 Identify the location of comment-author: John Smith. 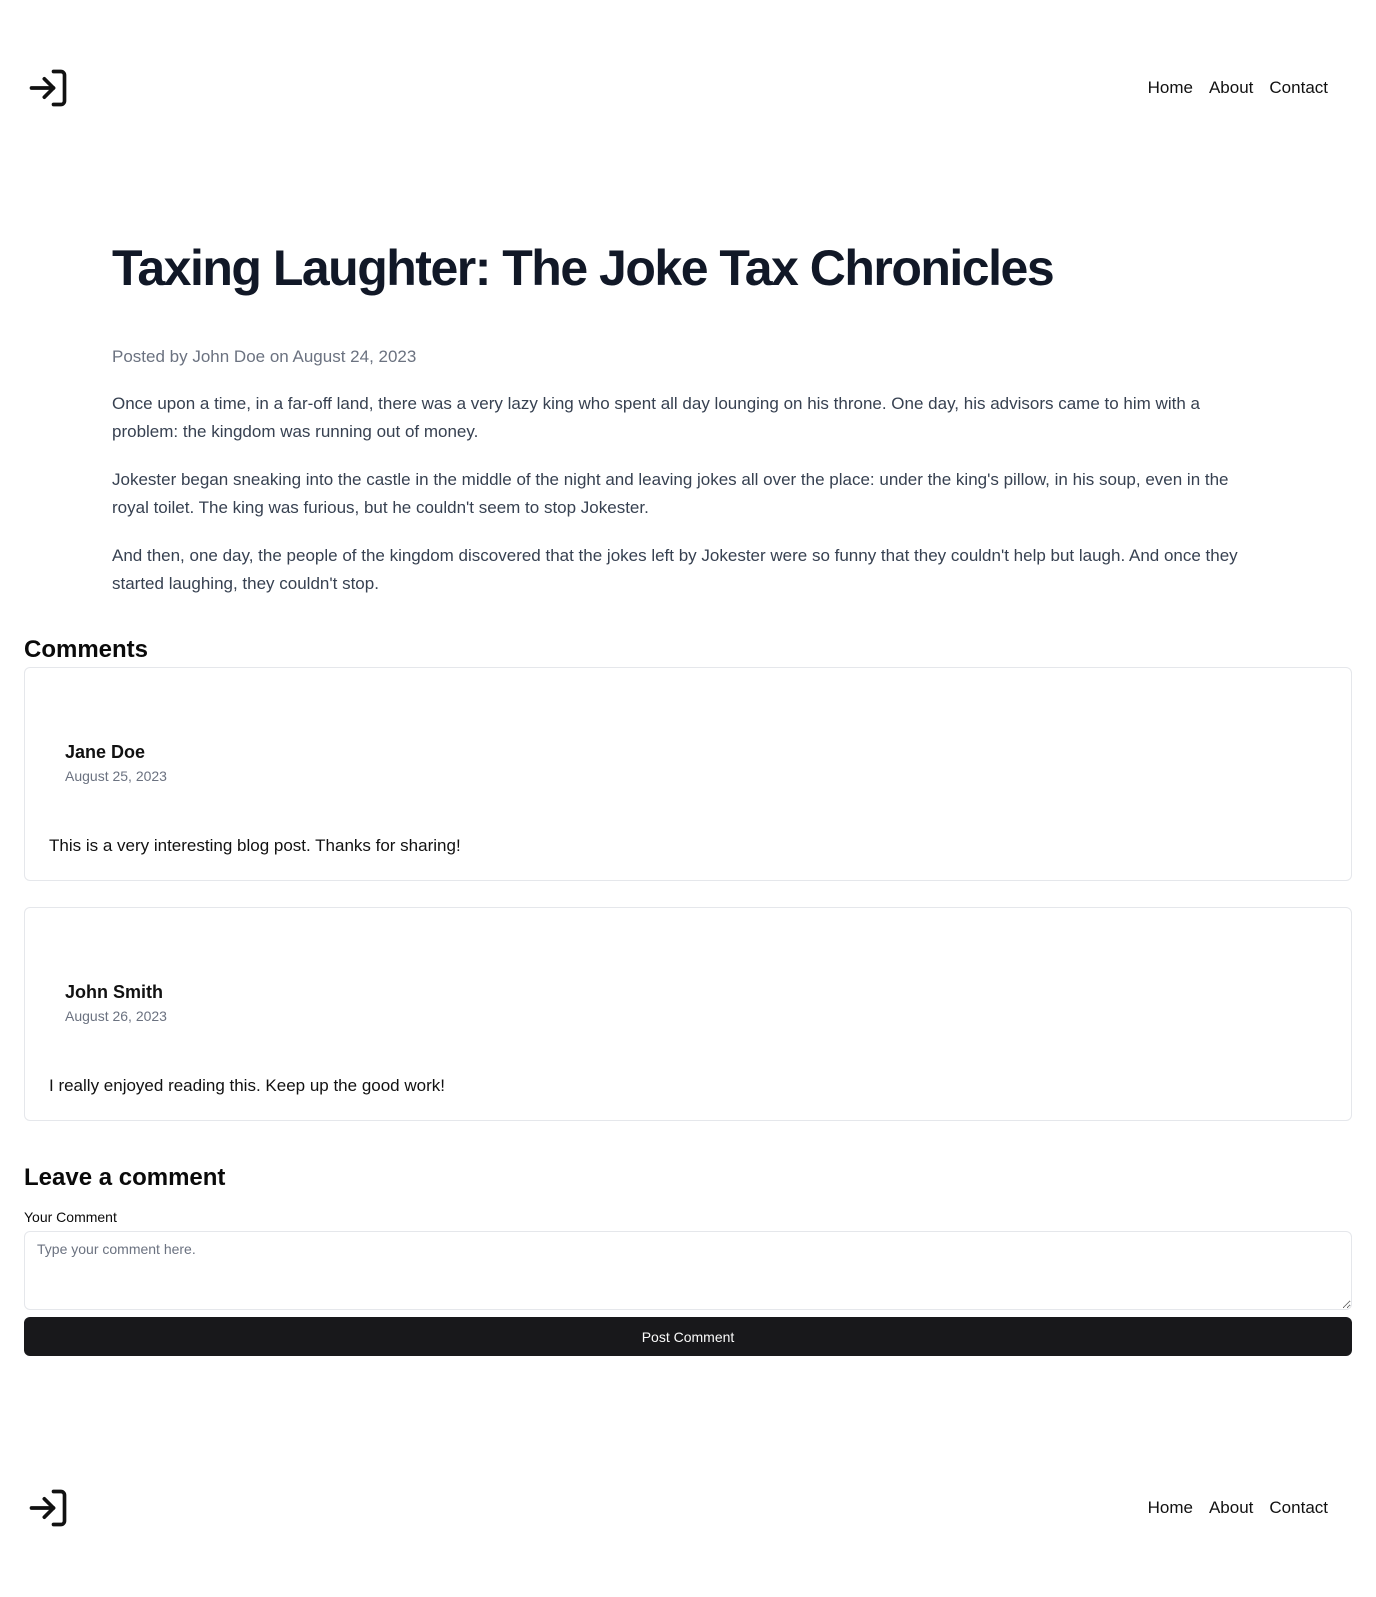
(114, 992).